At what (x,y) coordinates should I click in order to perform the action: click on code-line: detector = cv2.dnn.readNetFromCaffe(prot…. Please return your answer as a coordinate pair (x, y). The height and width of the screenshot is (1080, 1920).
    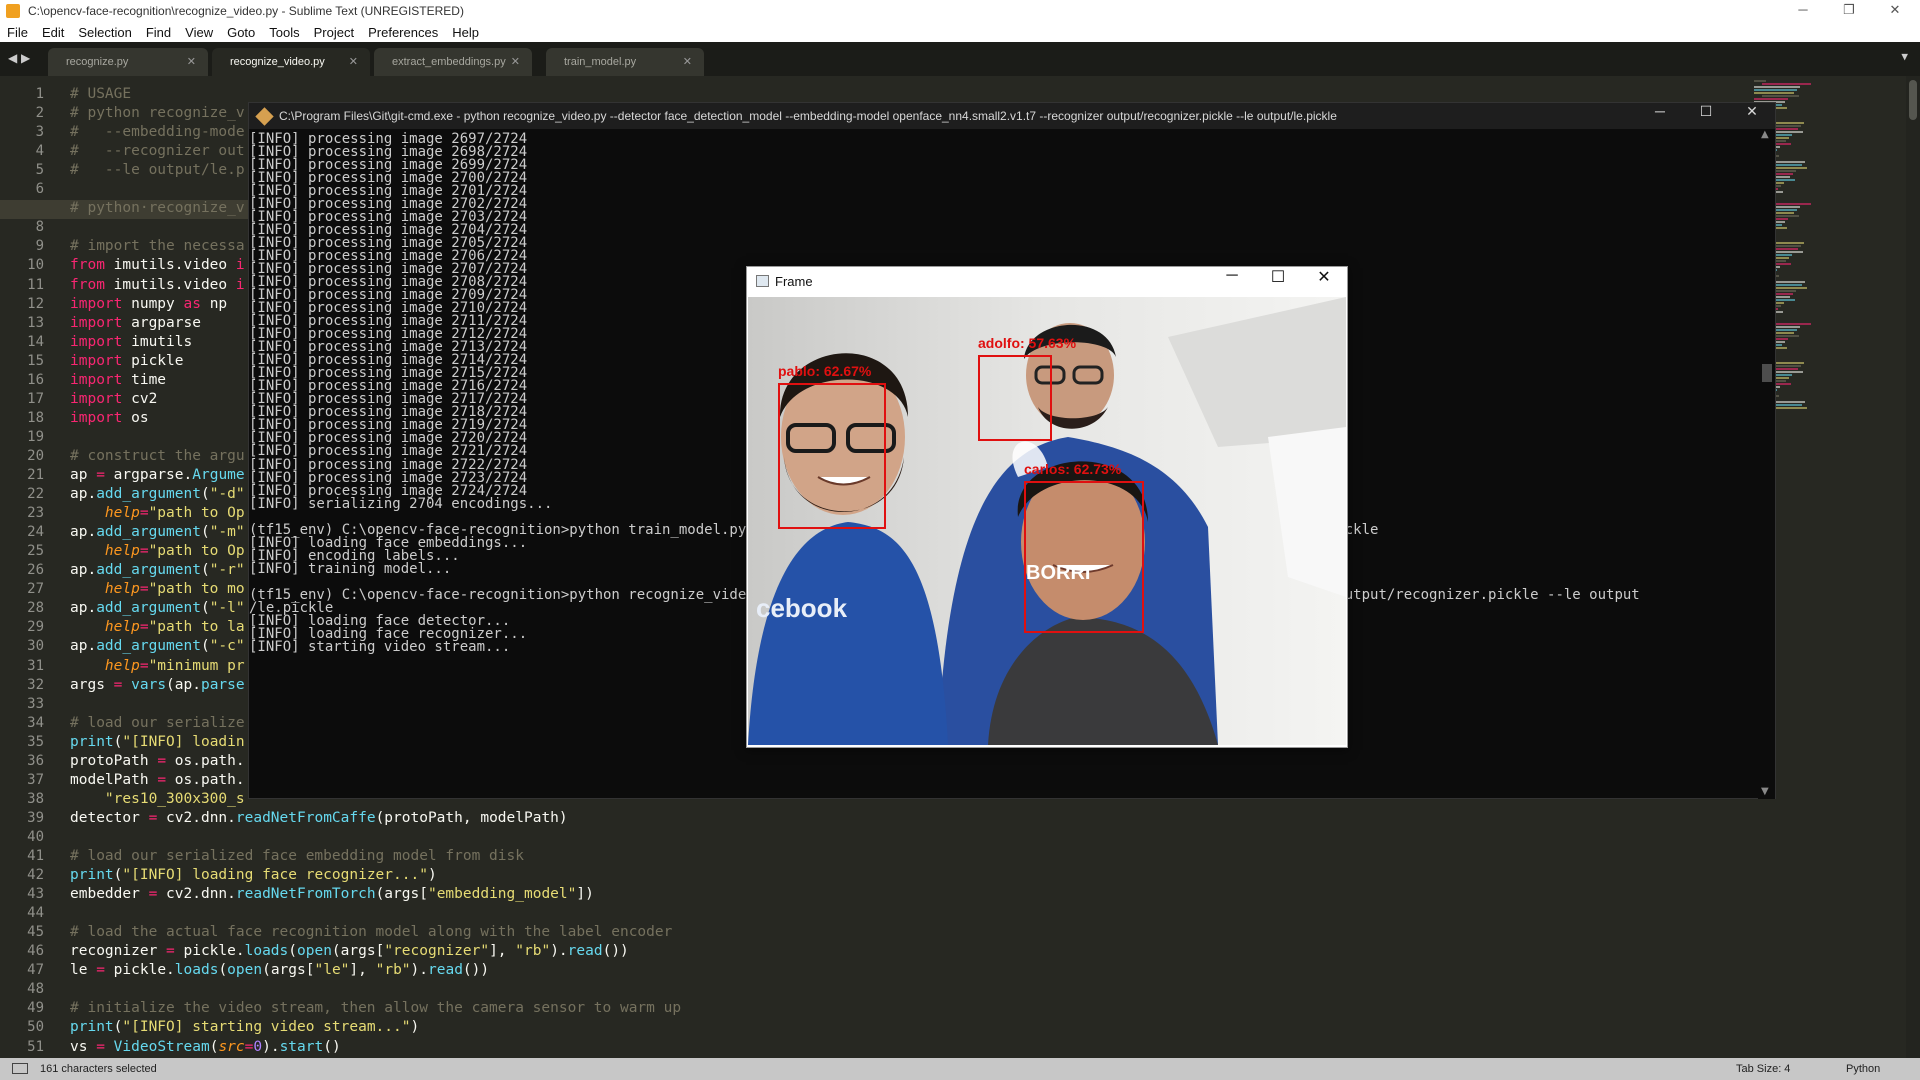
    Looking at the image, I should click on (319, 818).